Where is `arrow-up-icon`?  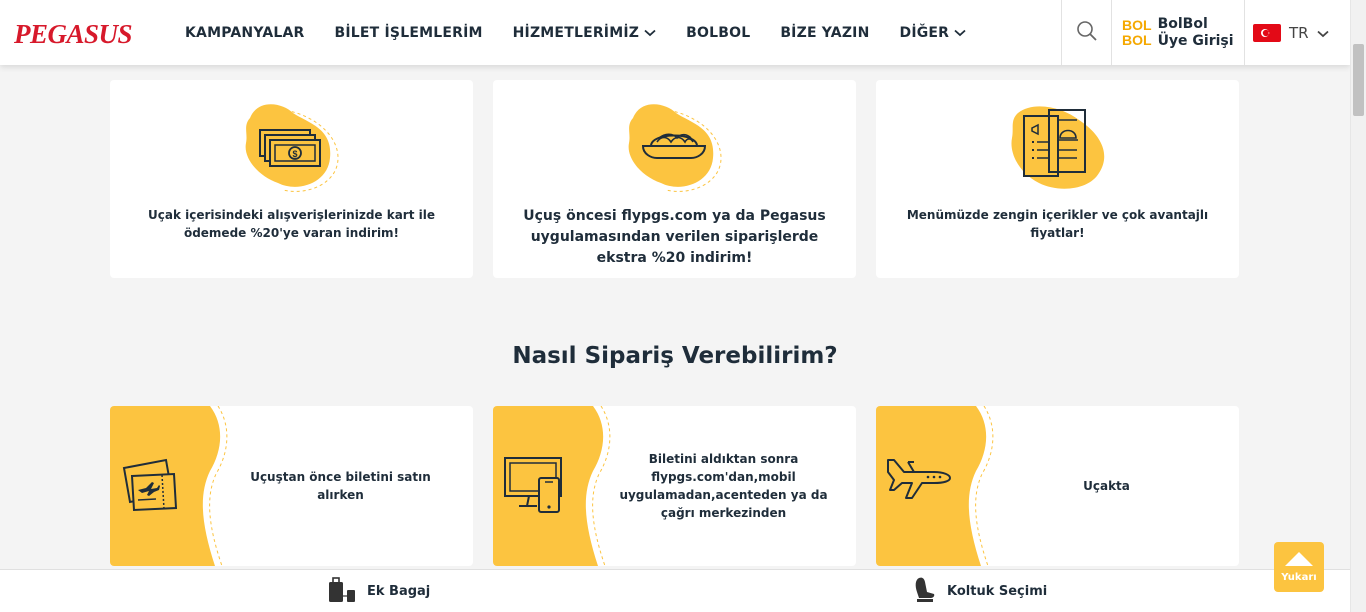
arrow-up-icon is located at coordinates (1299, 560).